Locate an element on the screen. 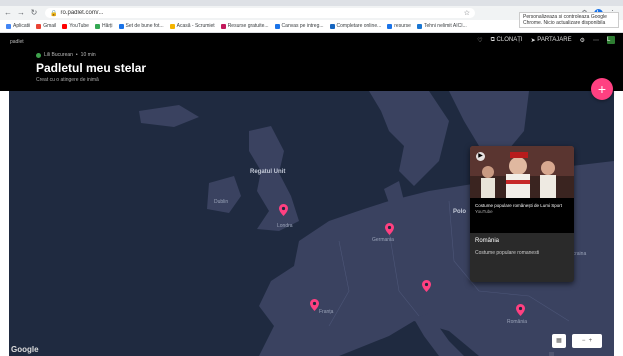  bookmark-label: Acasă - Scrumiet is located at coordinates (195, 26).